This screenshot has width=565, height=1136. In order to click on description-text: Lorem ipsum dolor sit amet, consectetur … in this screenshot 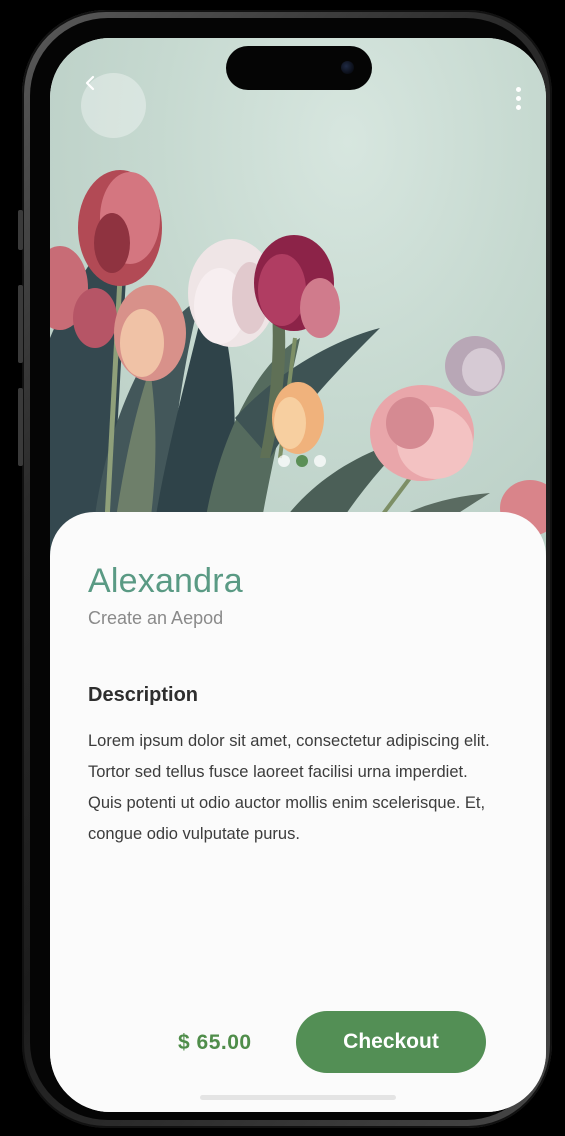, I will do `click(289, 787)`.